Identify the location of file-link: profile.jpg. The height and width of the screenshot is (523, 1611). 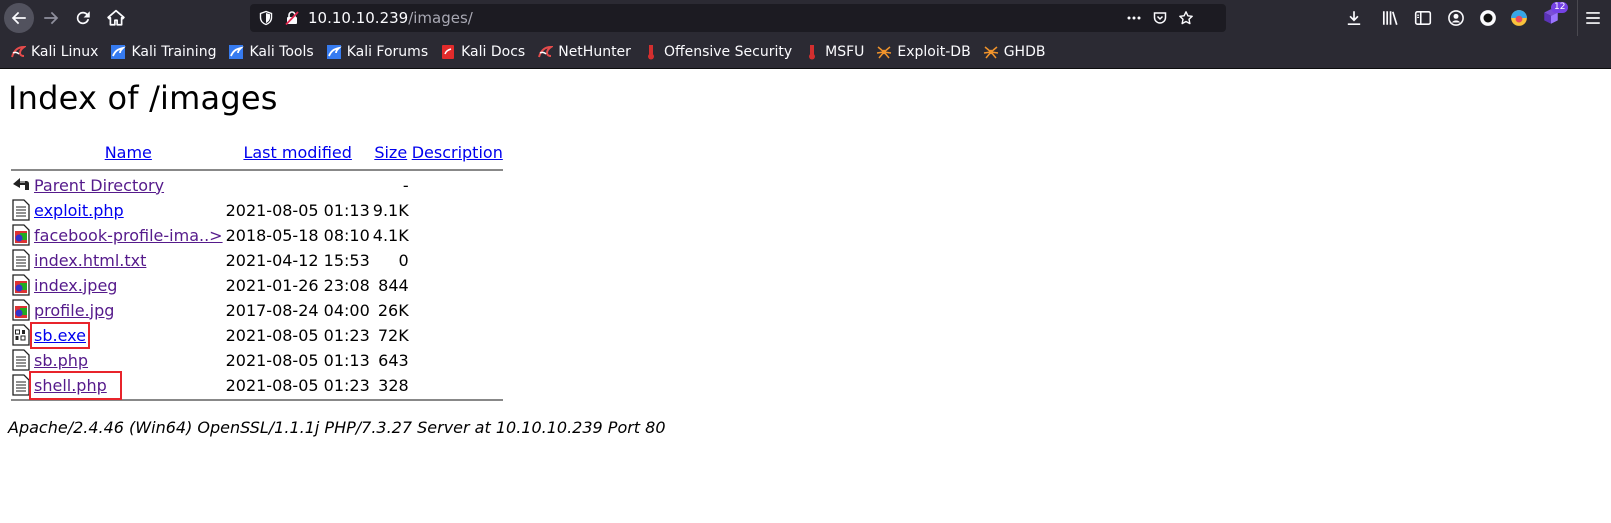
(74, 310).